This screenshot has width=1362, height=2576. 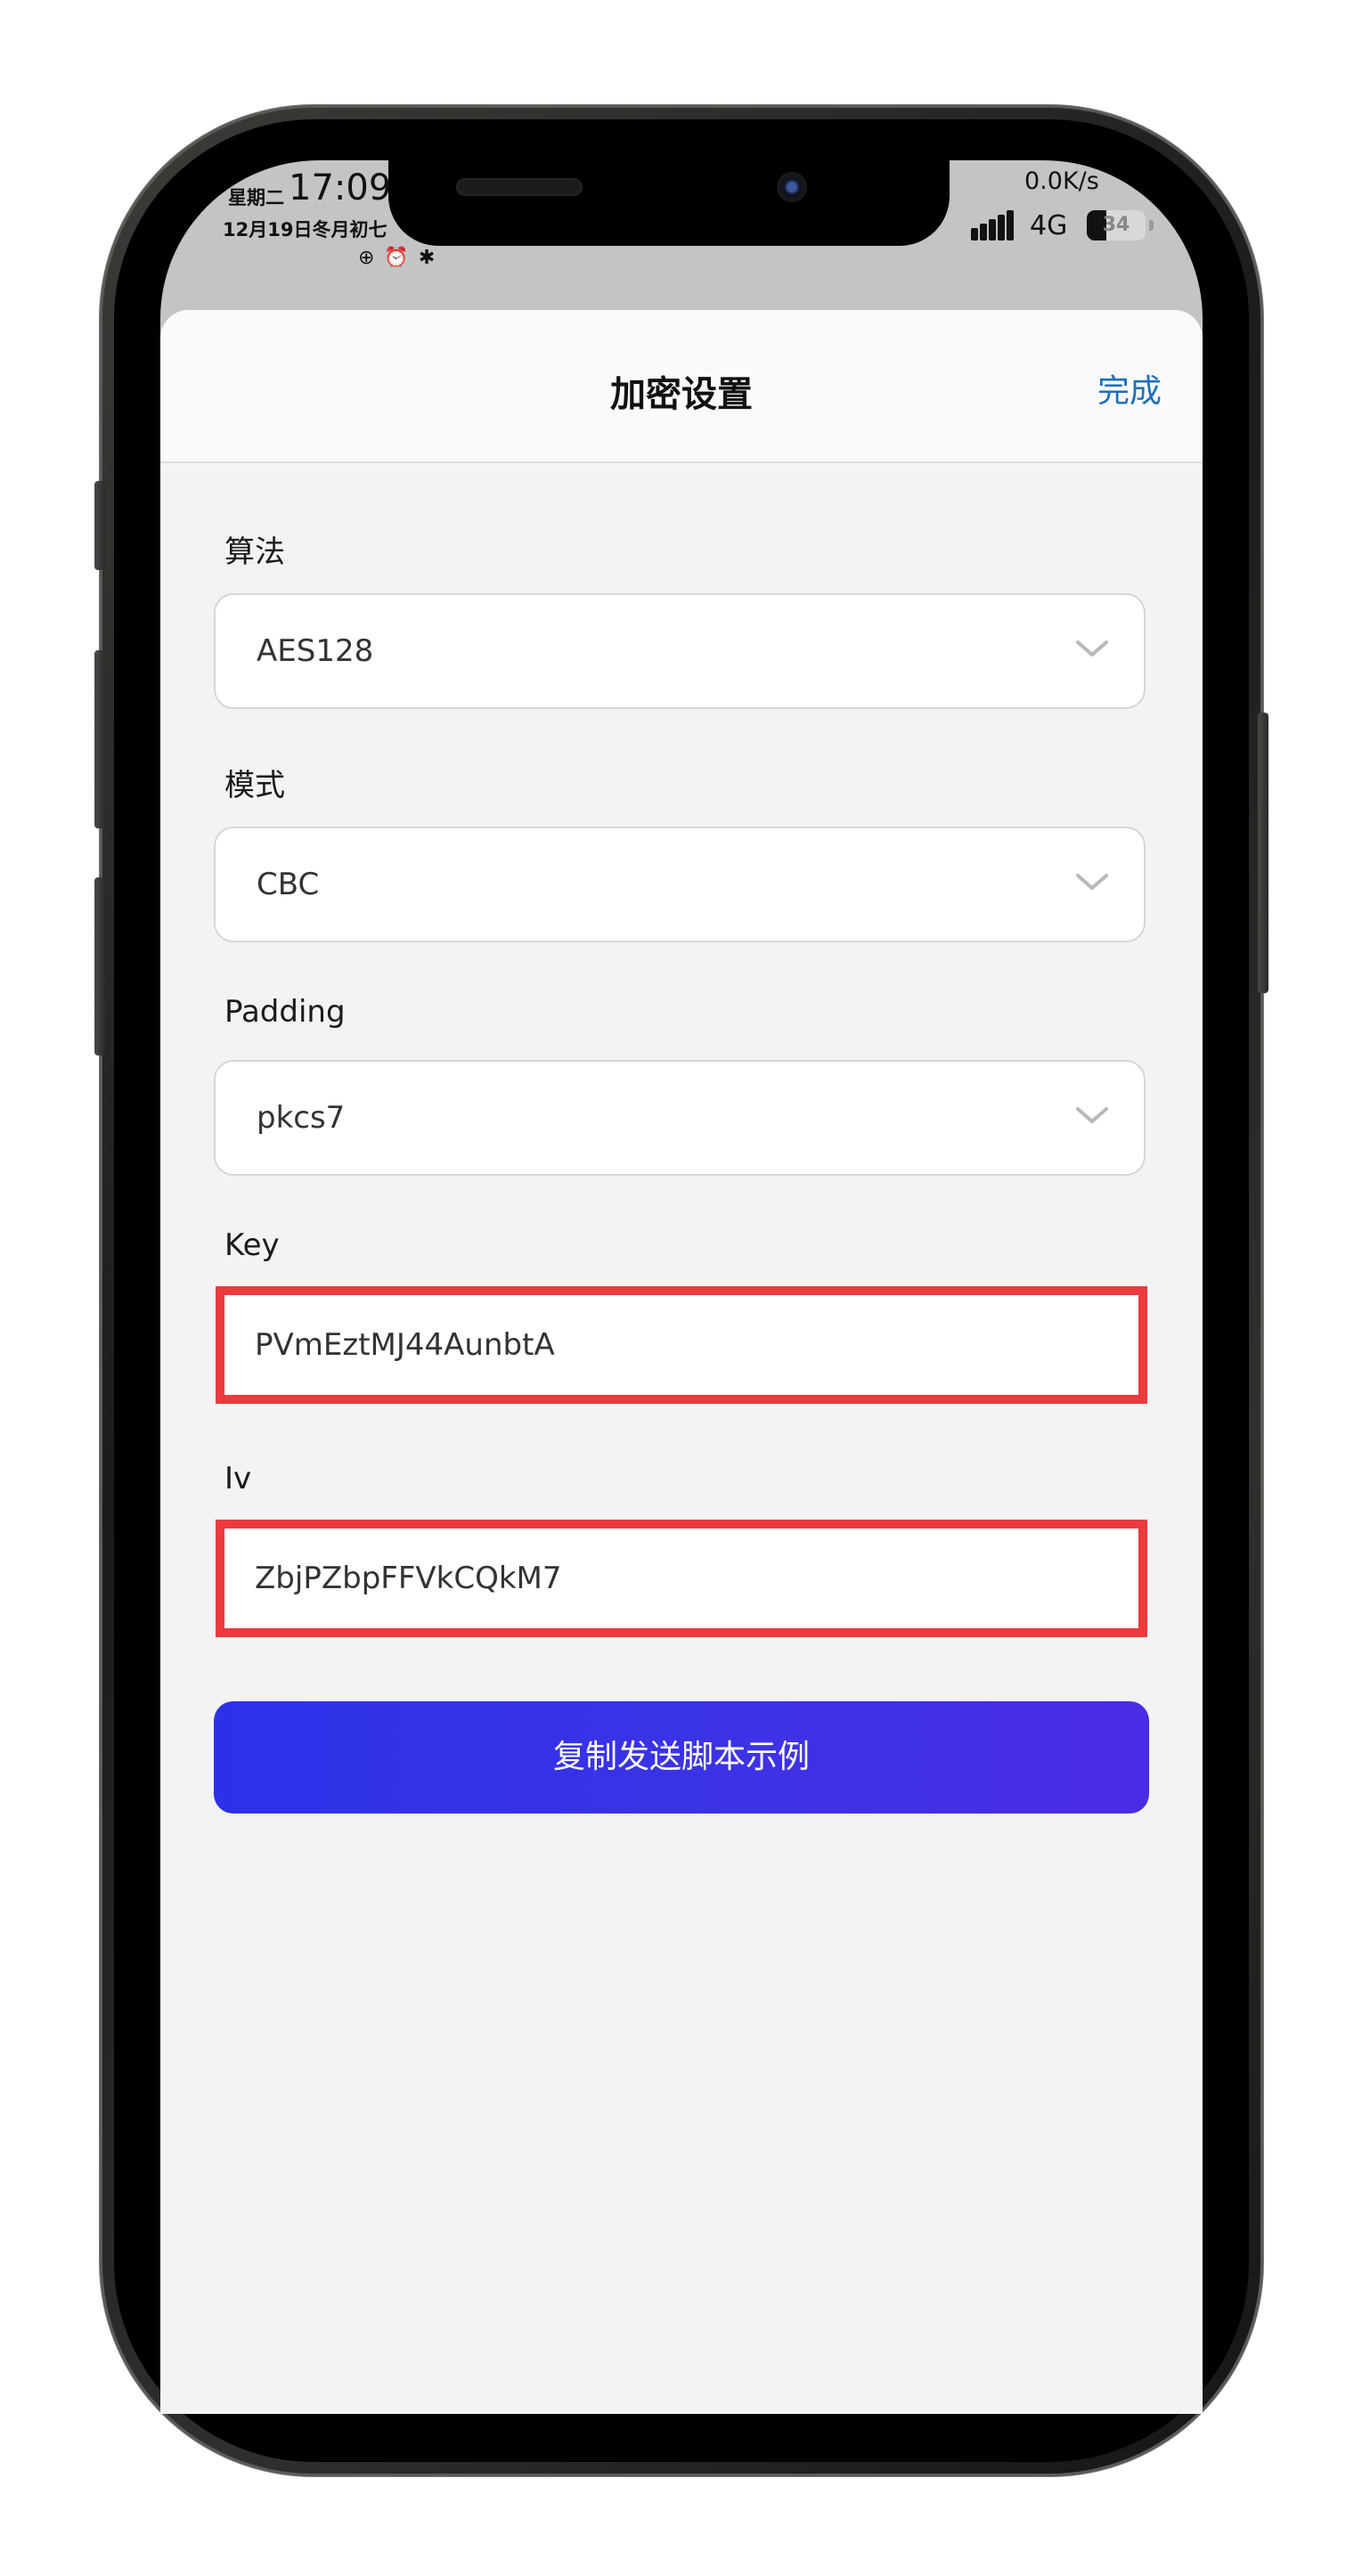 What do you see at coordinates (1129, 389) in the screenshot?
I see `done-button: 完成` at bounding box center [1129, 389].